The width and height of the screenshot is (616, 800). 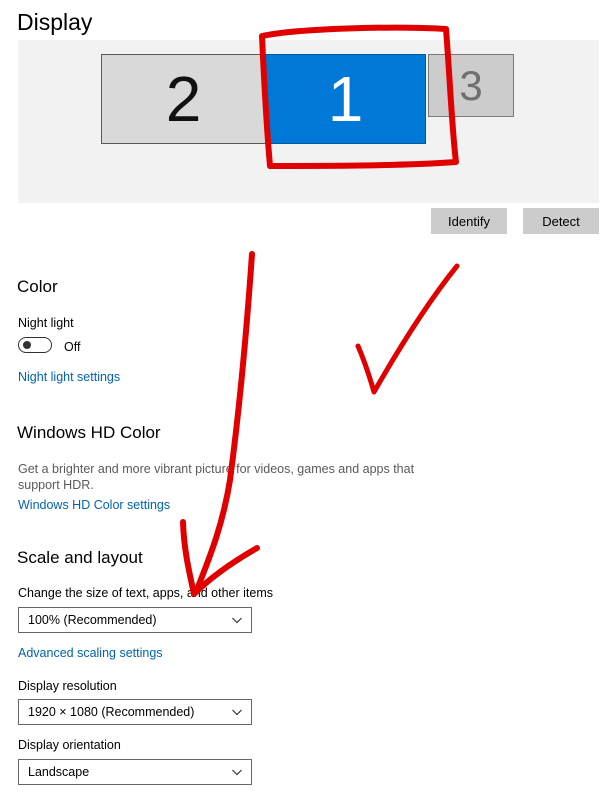 What do you see at coordinates (67, 686) in the screenshot?
I see `resolution-label: Display resolution` at bounding box center [67, 686].